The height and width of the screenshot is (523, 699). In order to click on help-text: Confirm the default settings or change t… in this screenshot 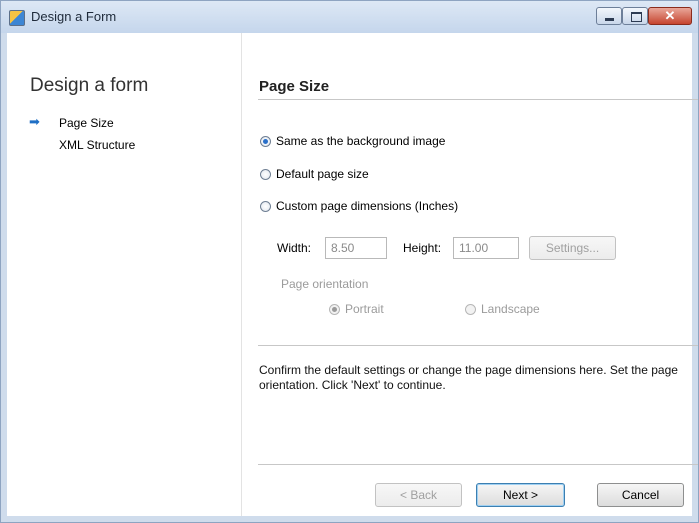, I will do `click(468, 377)`.